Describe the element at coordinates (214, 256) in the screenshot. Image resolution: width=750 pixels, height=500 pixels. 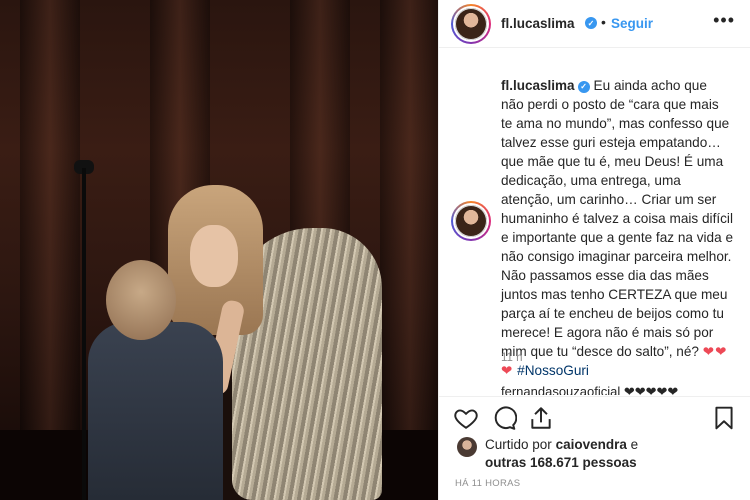
I see `woman-face` at that location.